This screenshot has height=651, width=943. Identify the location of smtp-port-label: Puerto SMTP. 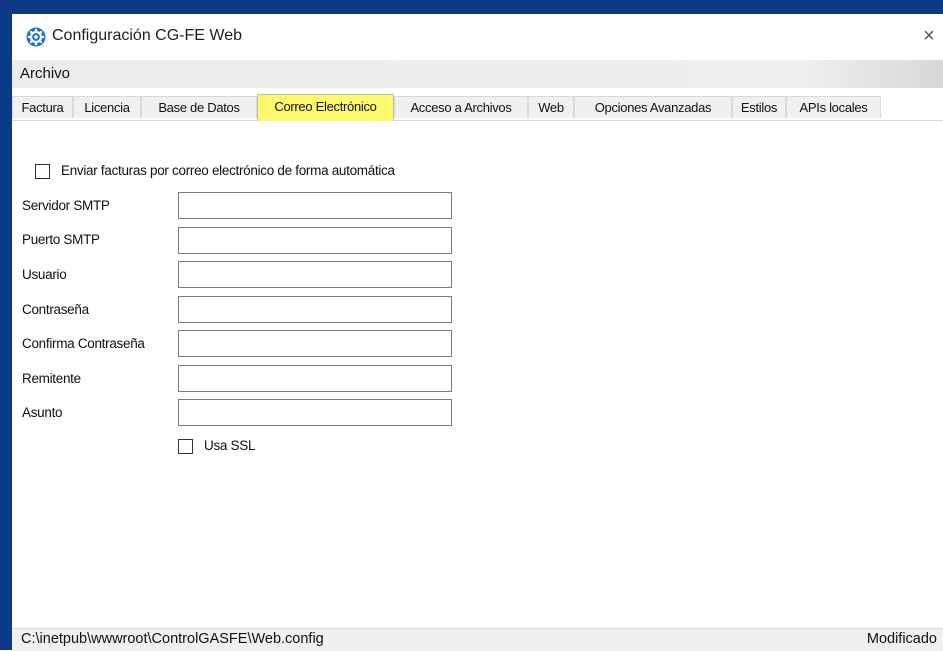
(61, 239).